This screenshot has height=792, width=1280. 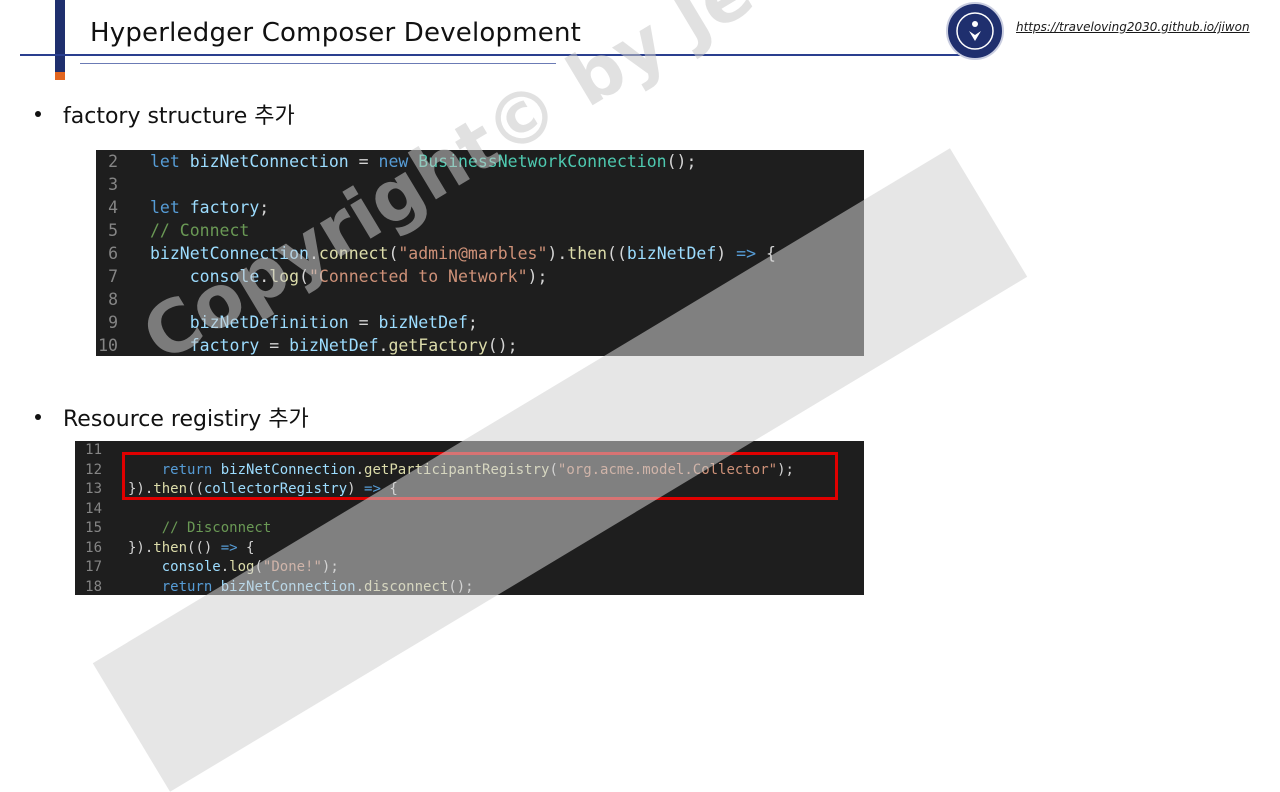 I want to click on code-token: {, so click(x=246, y=547).